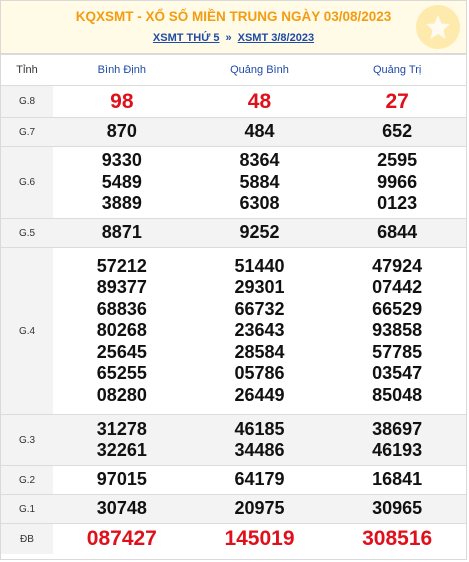 Image resolution: width=469 pixels, height=562 pixels. I want to click on prize-number: 484, so click(259, 131).